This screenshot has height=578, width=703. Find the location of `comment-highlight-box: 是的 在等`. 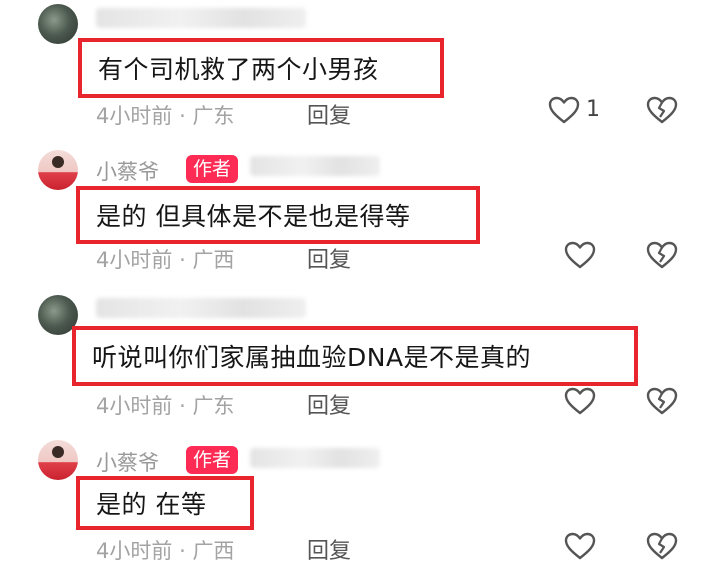

comment-highlight-box: 是的 在等 is located at coordinates (165, 503).